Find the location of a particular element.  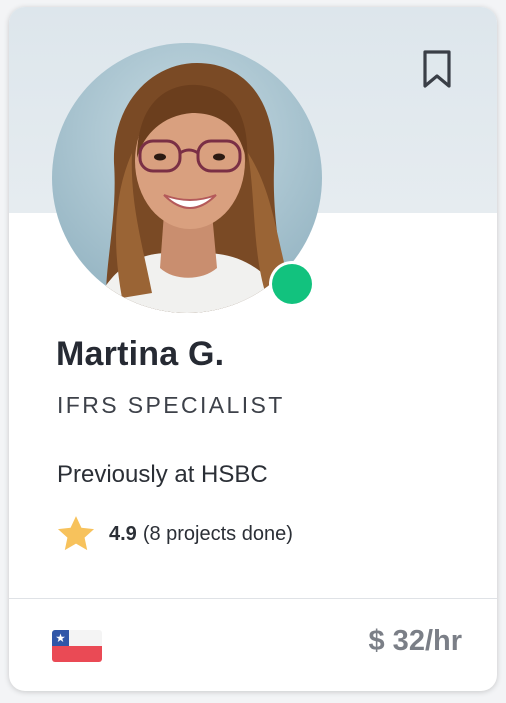

card-divider is located at coordinates (253, 598).